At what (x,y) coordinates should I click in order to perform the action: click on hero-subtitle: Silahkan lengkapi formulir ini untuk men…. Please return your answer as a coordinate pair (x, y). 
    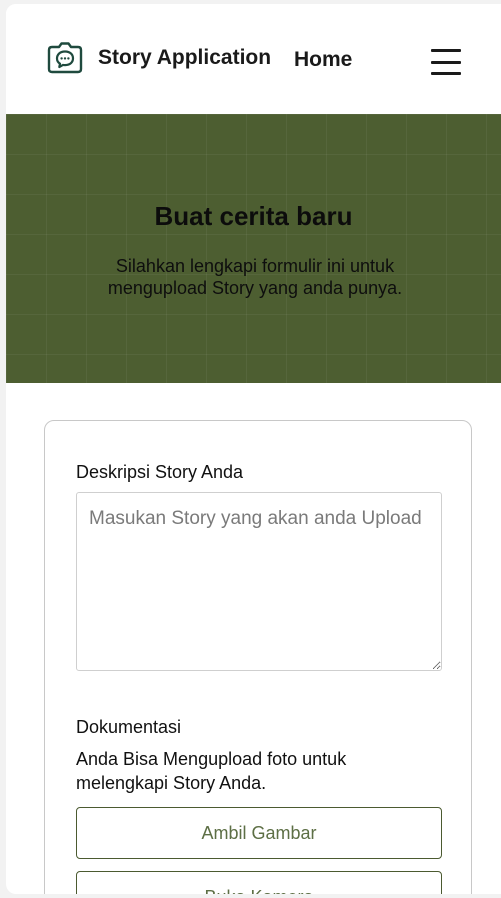
    Looking at the image, I should click on (255, 277).